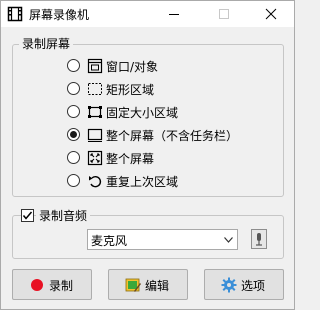  I want to click on maximize-icon, so click(224, 14).